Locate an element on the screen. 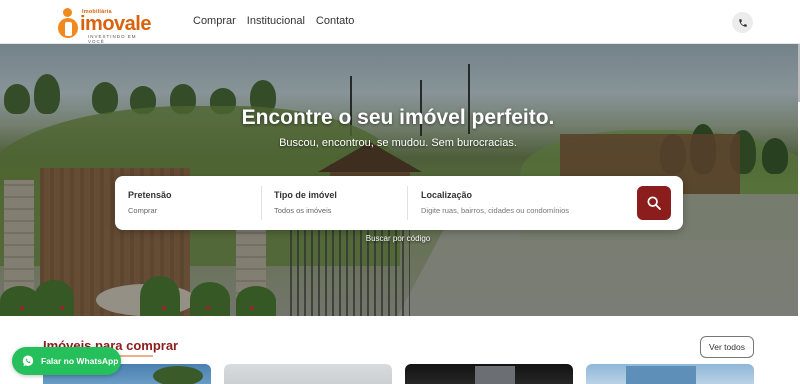  nav-link-contato: Contato is located at coordinates (335, 21).